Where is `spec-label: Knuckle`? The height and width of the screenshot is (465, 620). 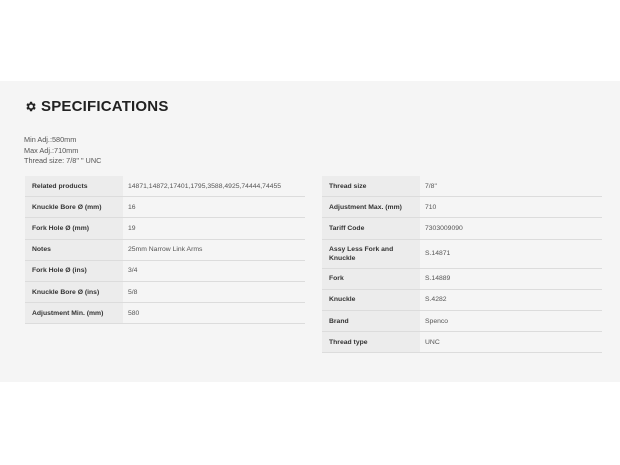 spec-label: Knuckle is located at coordinates (371, 300).